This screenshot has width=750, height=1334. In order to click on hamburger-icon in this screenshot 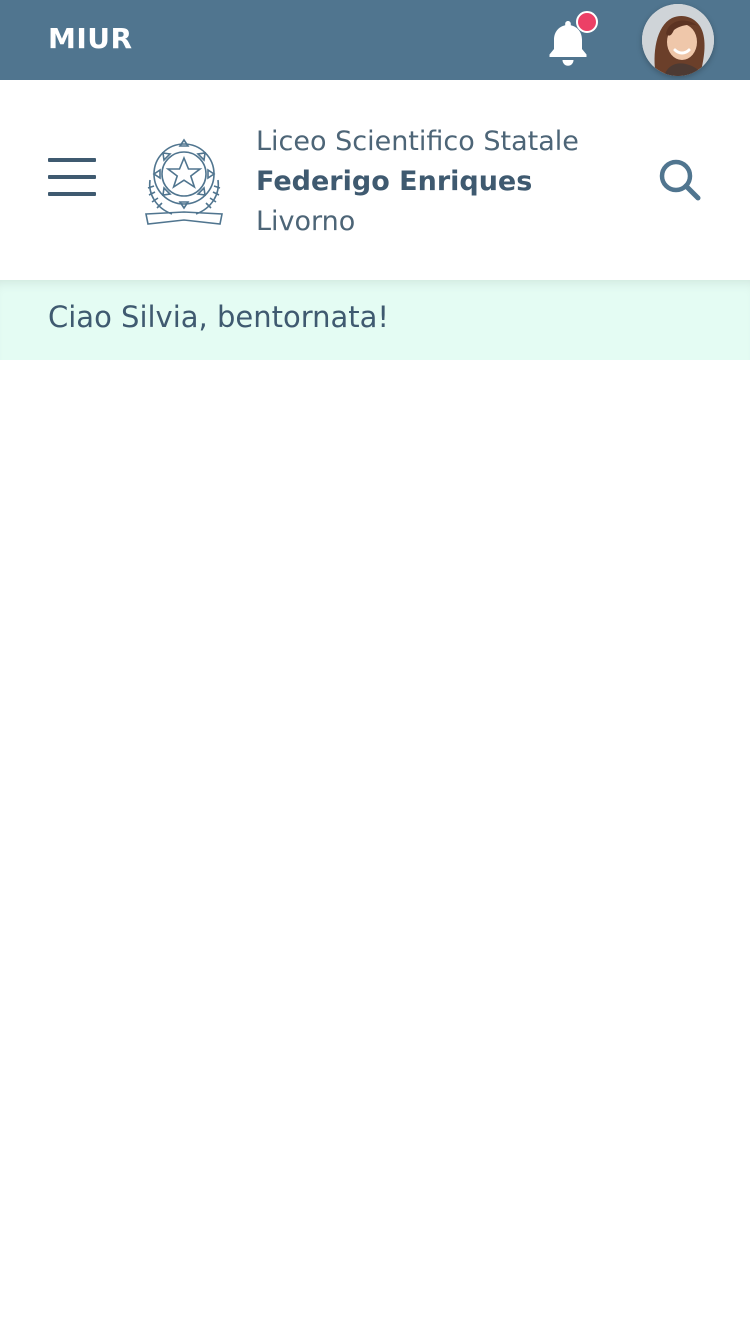, I will do `click(72, 160)`.